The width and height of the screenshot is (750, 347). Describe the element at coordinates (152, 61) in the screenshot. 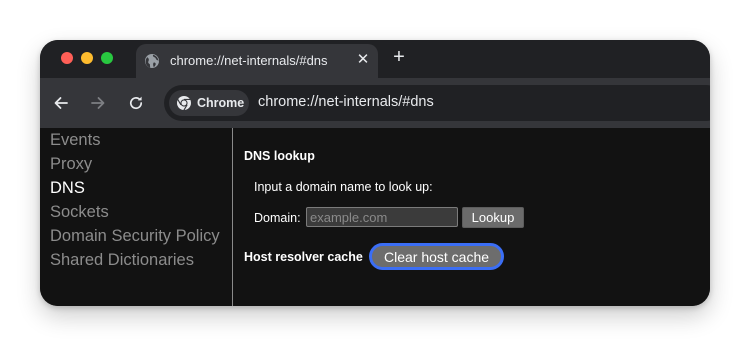

I see `globe-icon` at that location.